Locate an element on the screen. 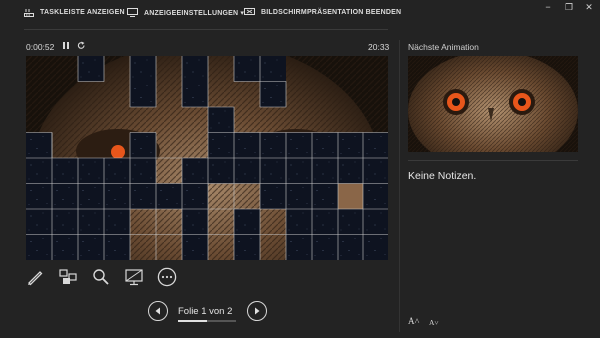 Image resolution: width=600 pixels, height=338 pixels. more-options-icon is located at coordinates (167, 277).